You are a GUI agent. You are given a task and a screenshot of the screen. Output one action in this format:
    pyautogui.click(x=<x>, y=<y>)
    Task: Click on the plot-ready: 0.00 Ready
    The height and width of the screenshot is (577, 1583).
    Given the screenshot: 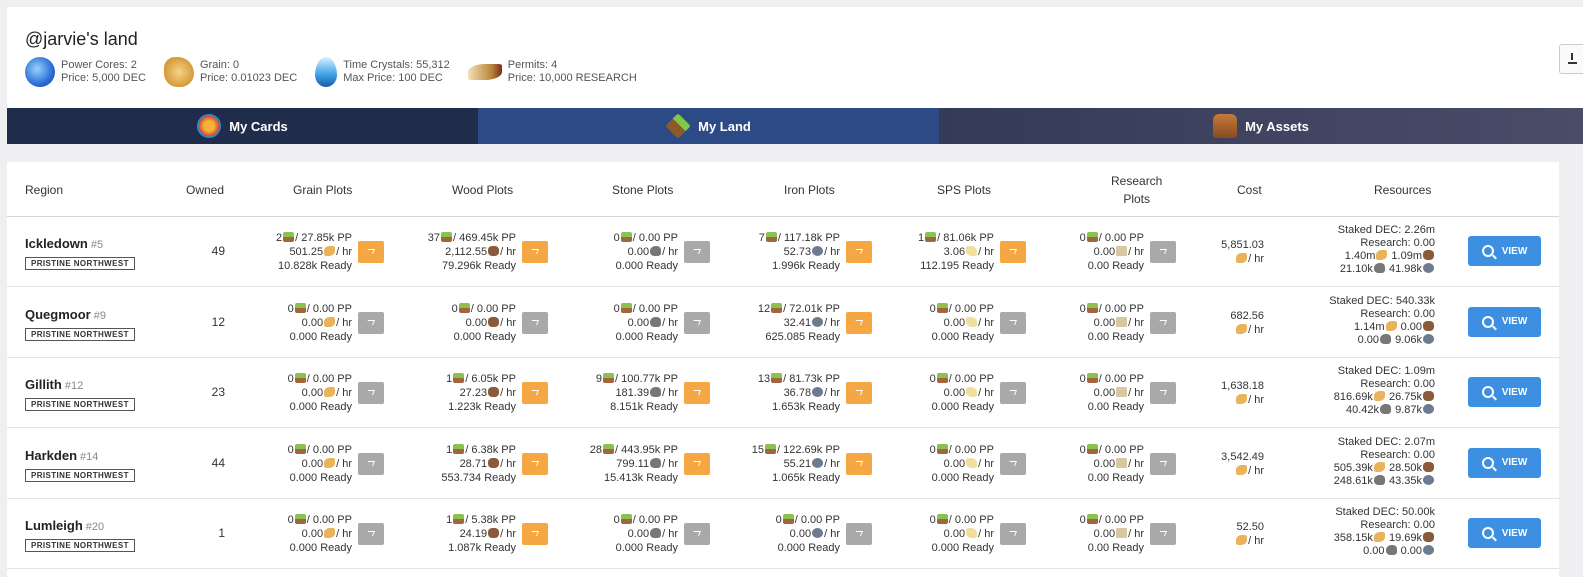 What is the action you would take?
    pyautogui.click(x=1115, y=548)
    